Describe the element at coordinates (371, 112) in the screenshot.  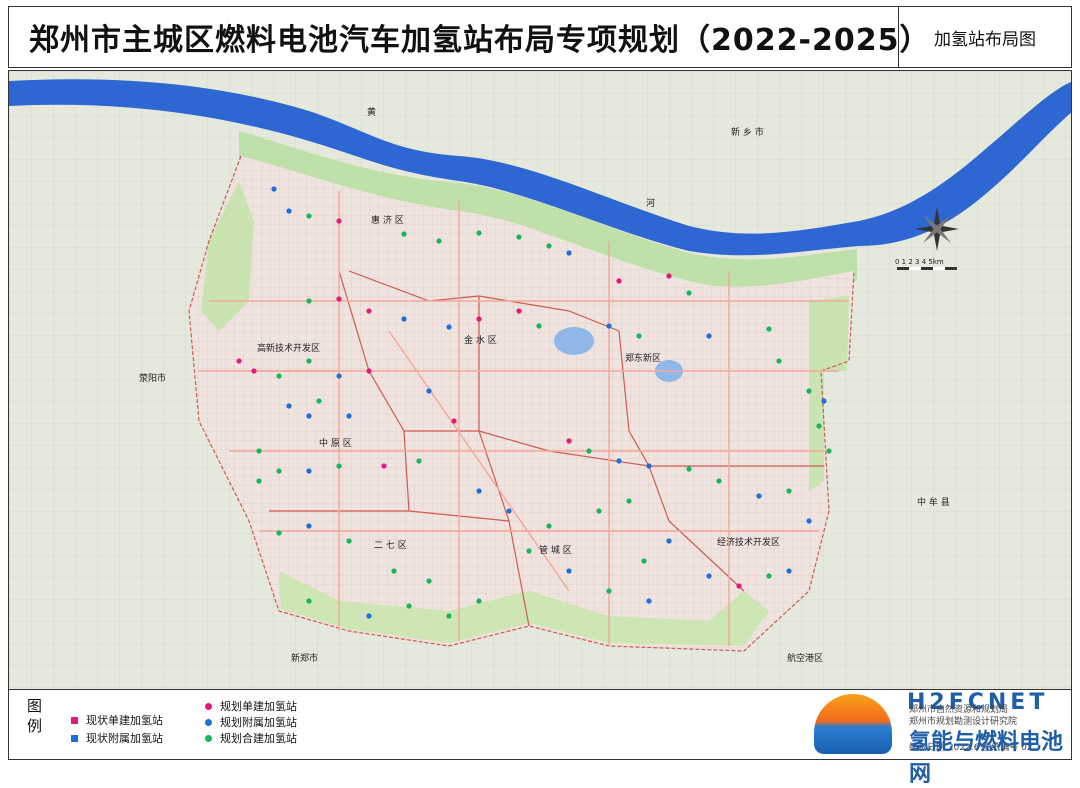
I see `label-river-huang: 黄` at that location.